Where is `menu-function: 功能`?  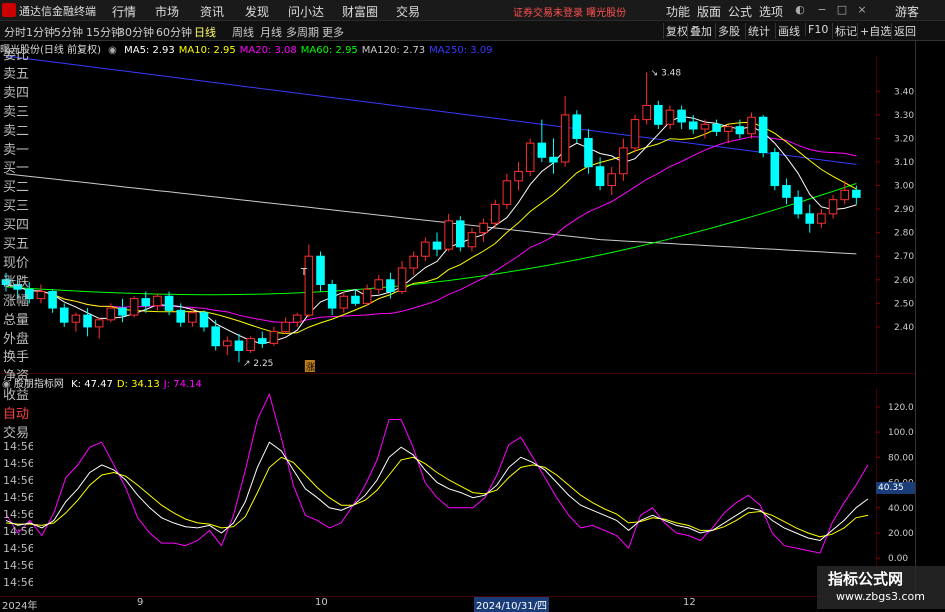
menu-function: 功能 is located at coordinates (678, 11).